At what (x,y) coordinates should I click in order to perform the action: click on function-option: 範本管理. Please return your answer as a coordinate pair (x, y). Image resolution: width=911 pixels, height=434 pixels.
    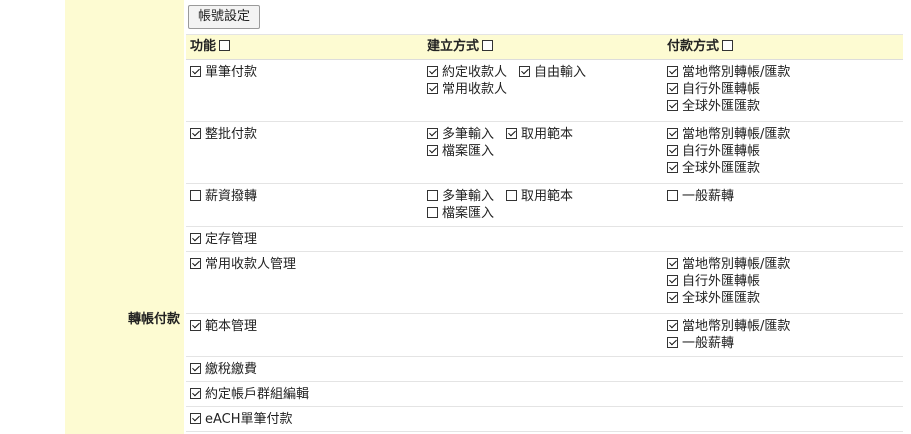
    Looking at the image, I should click on (223, 326).